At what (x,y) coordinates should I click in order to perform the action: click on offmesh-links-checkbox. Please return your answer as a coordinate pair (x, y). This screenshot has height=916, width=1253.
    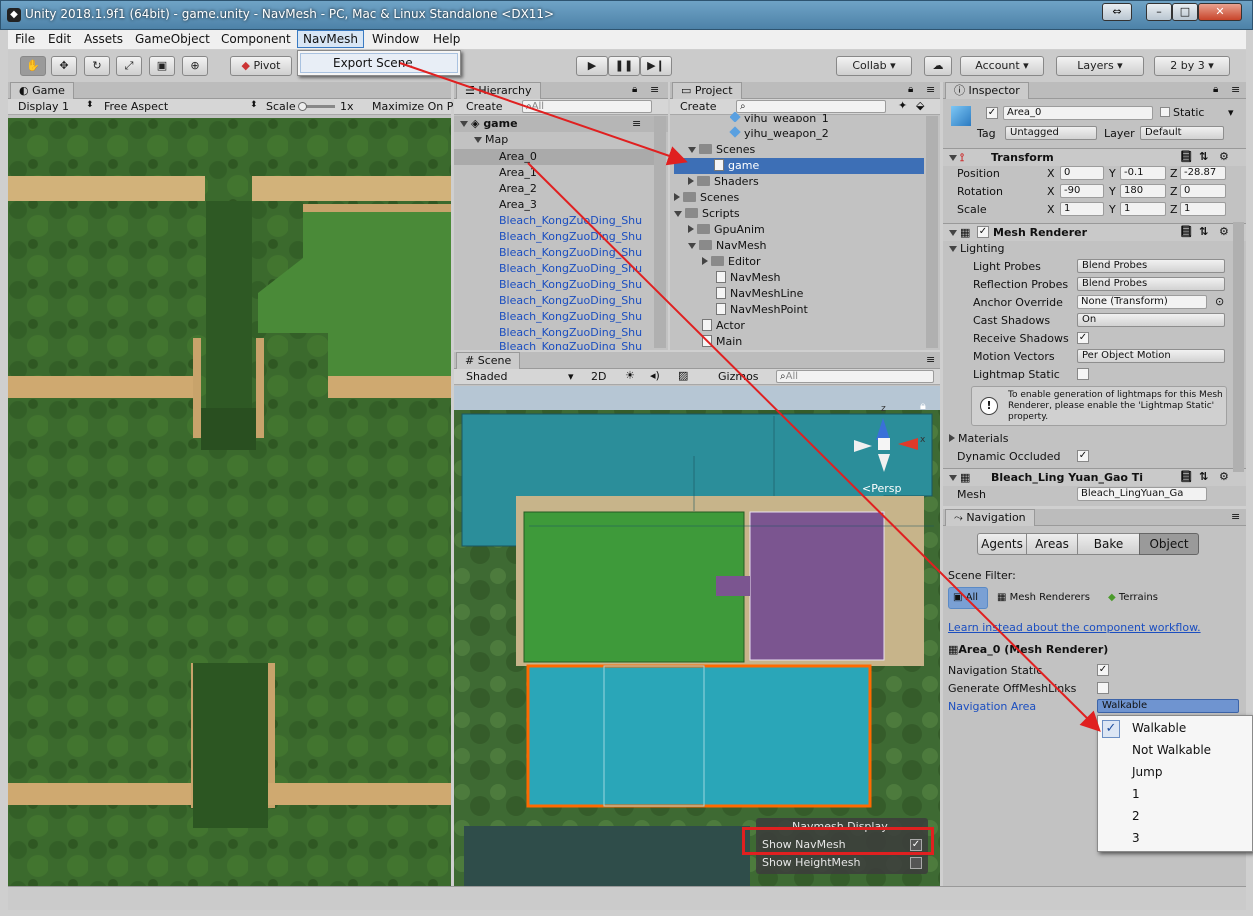
    Looking at the image, I should click on (1103, 688).